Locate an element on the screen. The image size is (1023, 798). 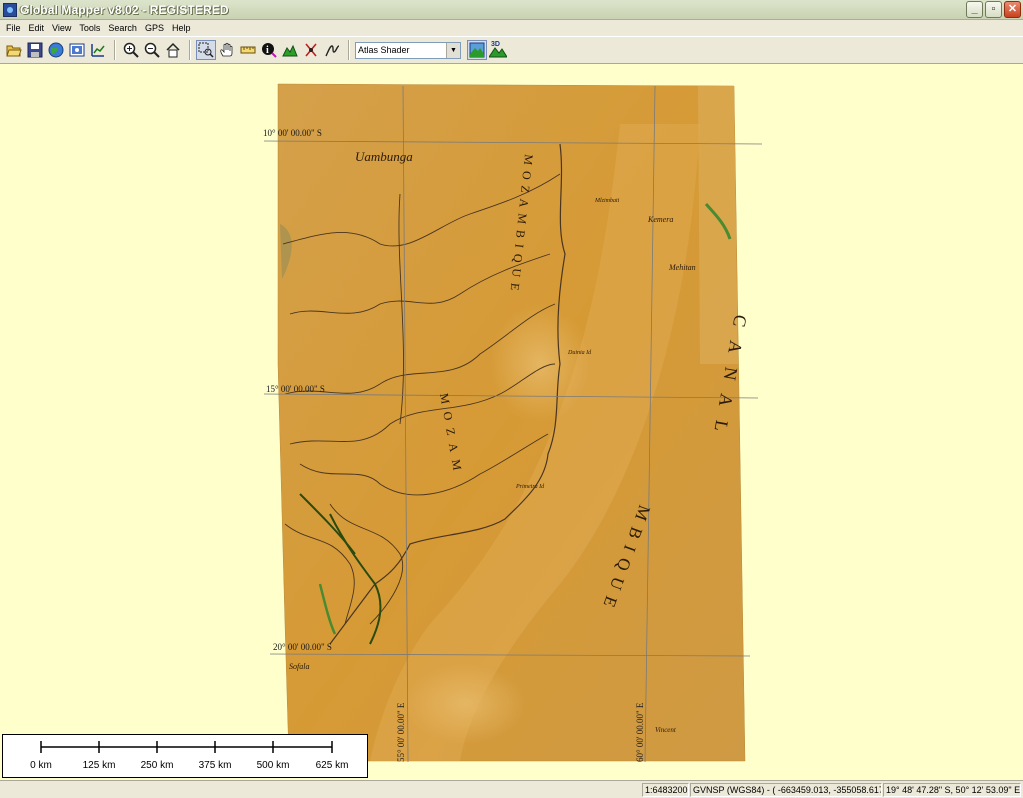
3d-view-icon: 3D is located at coordinates (498, 50).